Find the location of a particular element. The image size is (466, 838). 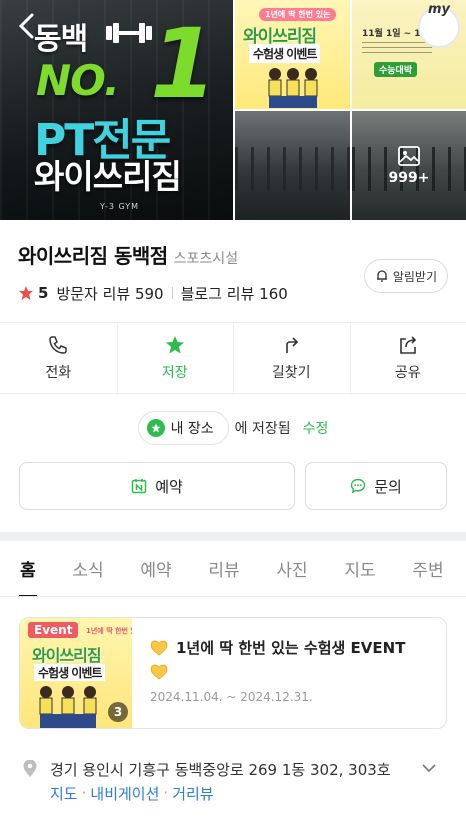

tab-map: 지도 is located at coordinates (360, 568).